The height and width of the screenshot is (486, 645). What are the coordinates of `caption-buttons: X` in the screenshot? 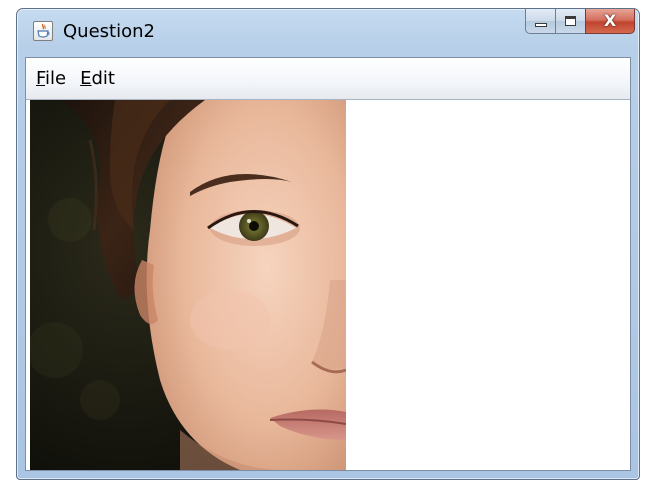 It's located at (580, 22).